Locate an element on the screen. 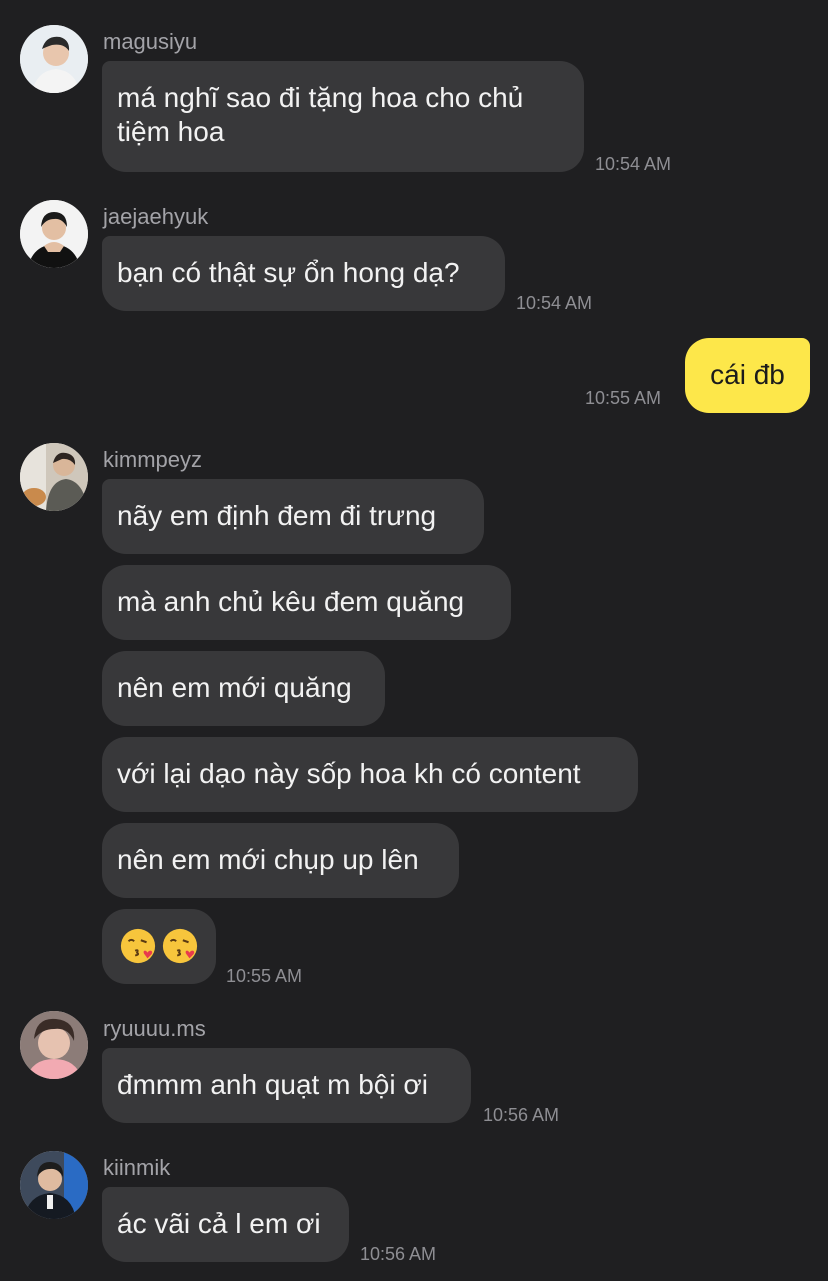  message-bubble: nên em mới quăng is located at coordinates (243, 688).